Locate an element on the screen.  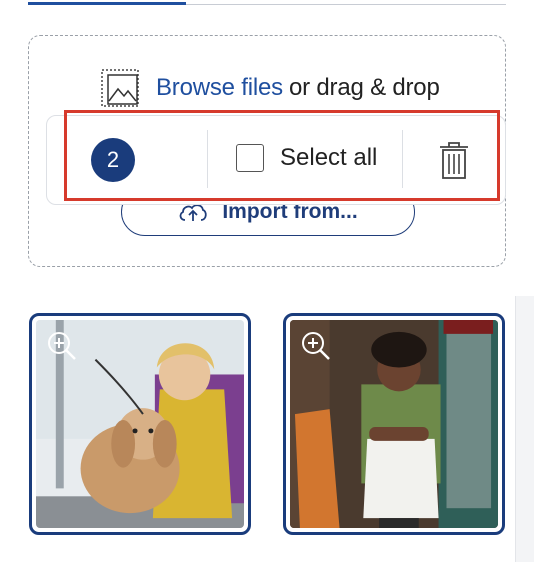
active-tab-indicator is located at coordinates (107, 3).